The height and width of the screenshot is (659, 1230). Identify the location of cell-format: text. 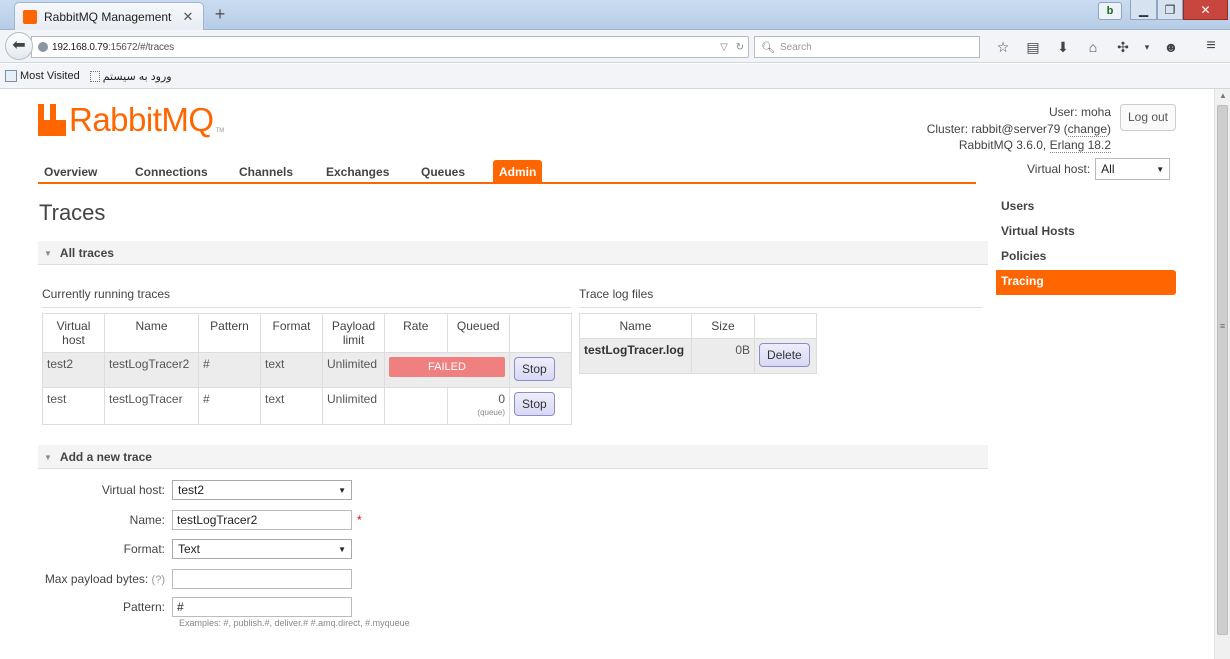
(291, 406).